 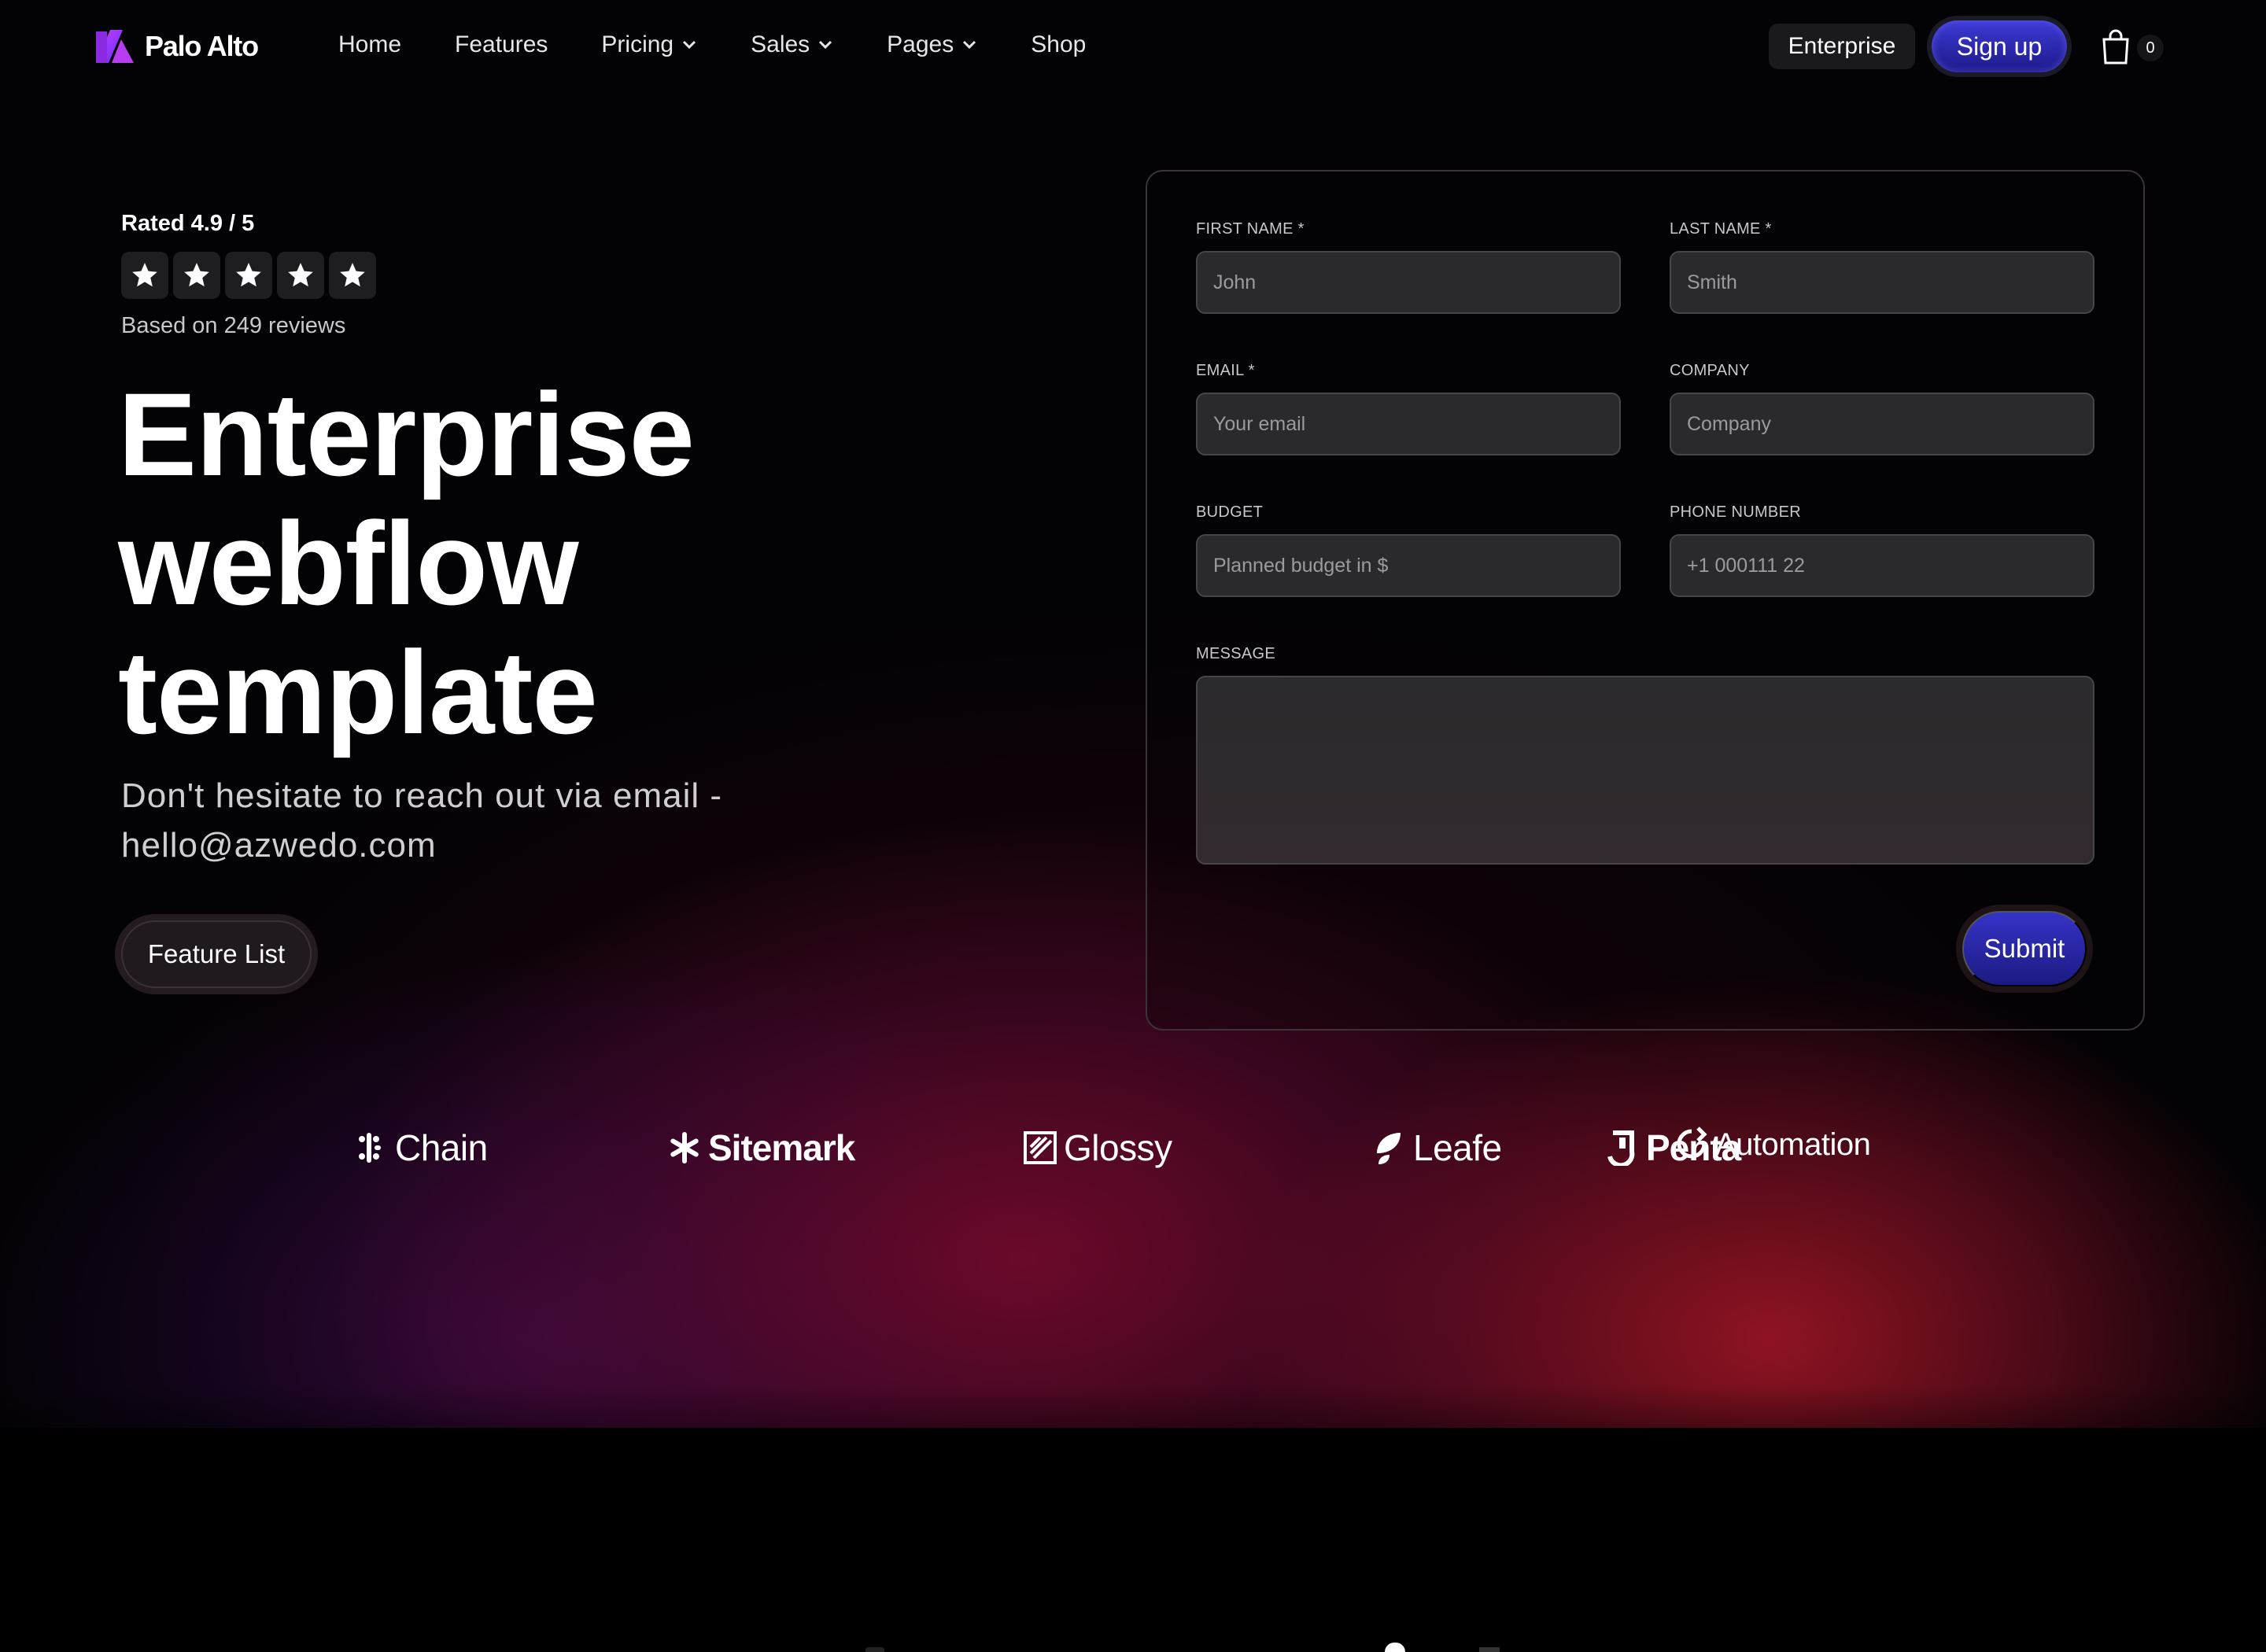 I want to click on message-group: MESSAGE, so click(x=1645, y=755).